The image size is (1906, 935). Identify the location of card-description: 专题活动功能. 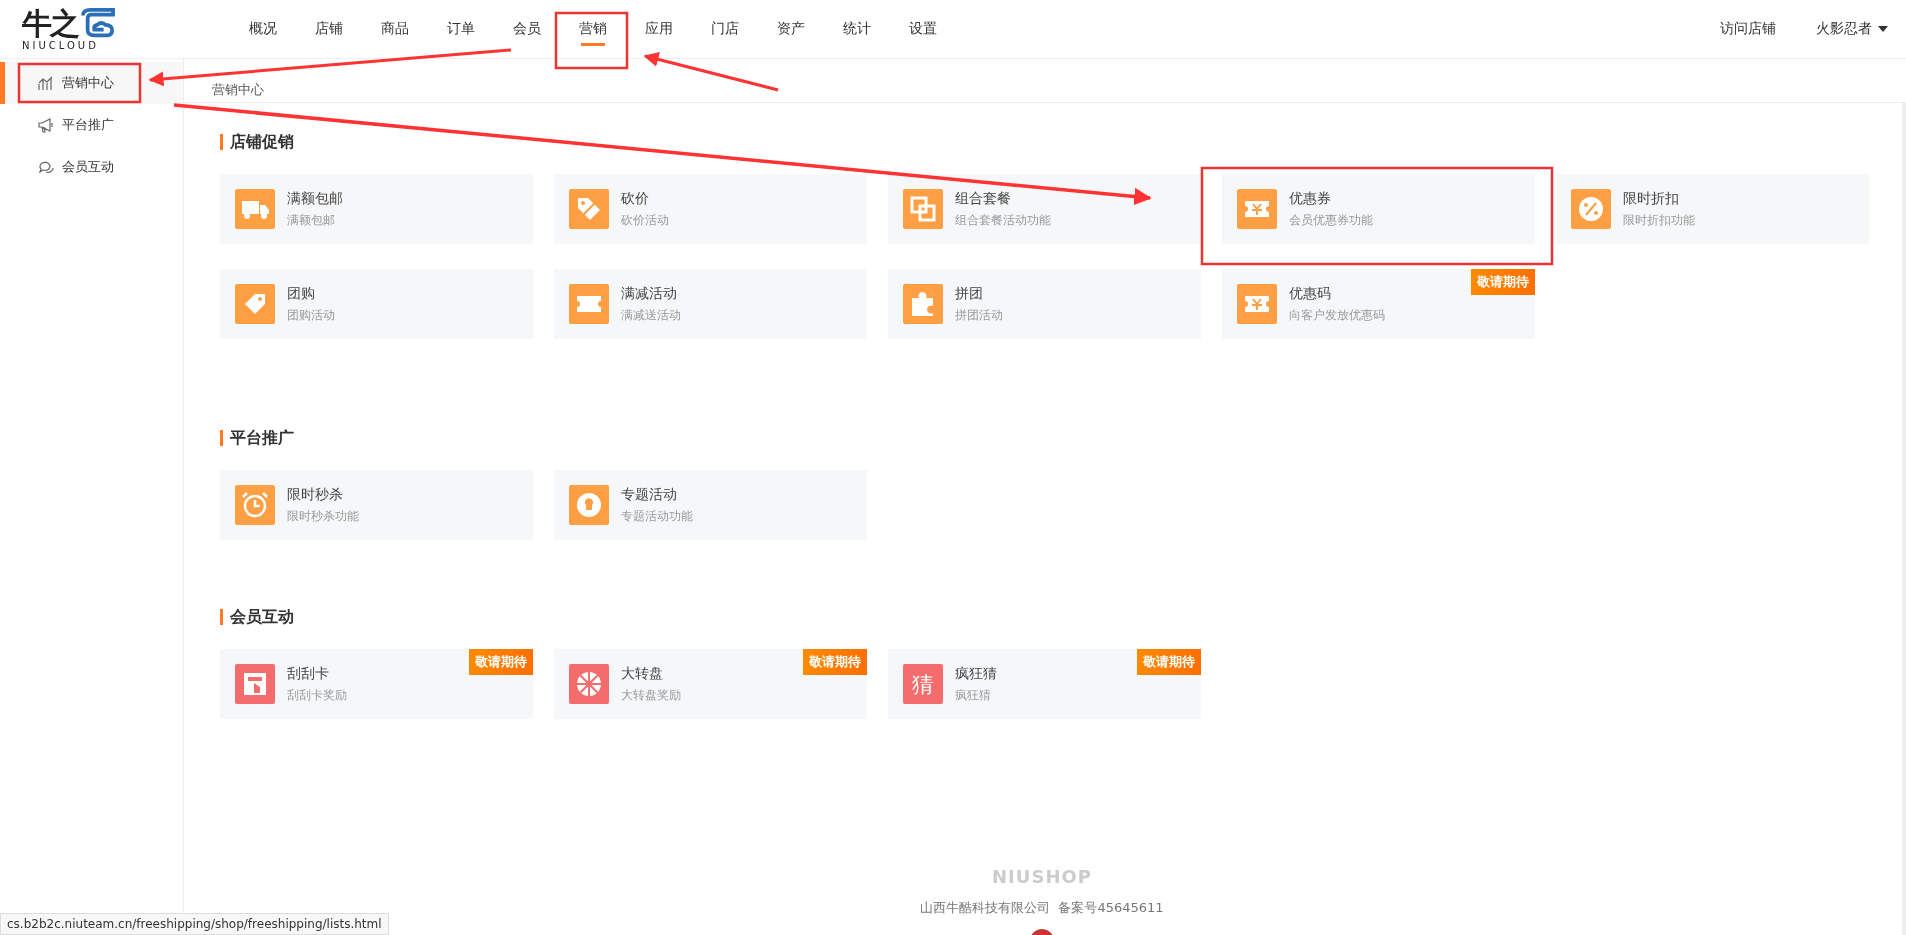
(657, 516).